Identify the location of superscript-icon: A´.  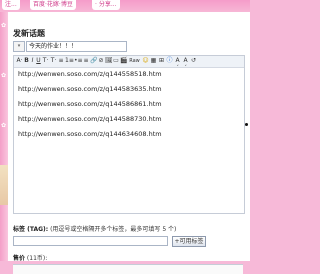
(177, 64).